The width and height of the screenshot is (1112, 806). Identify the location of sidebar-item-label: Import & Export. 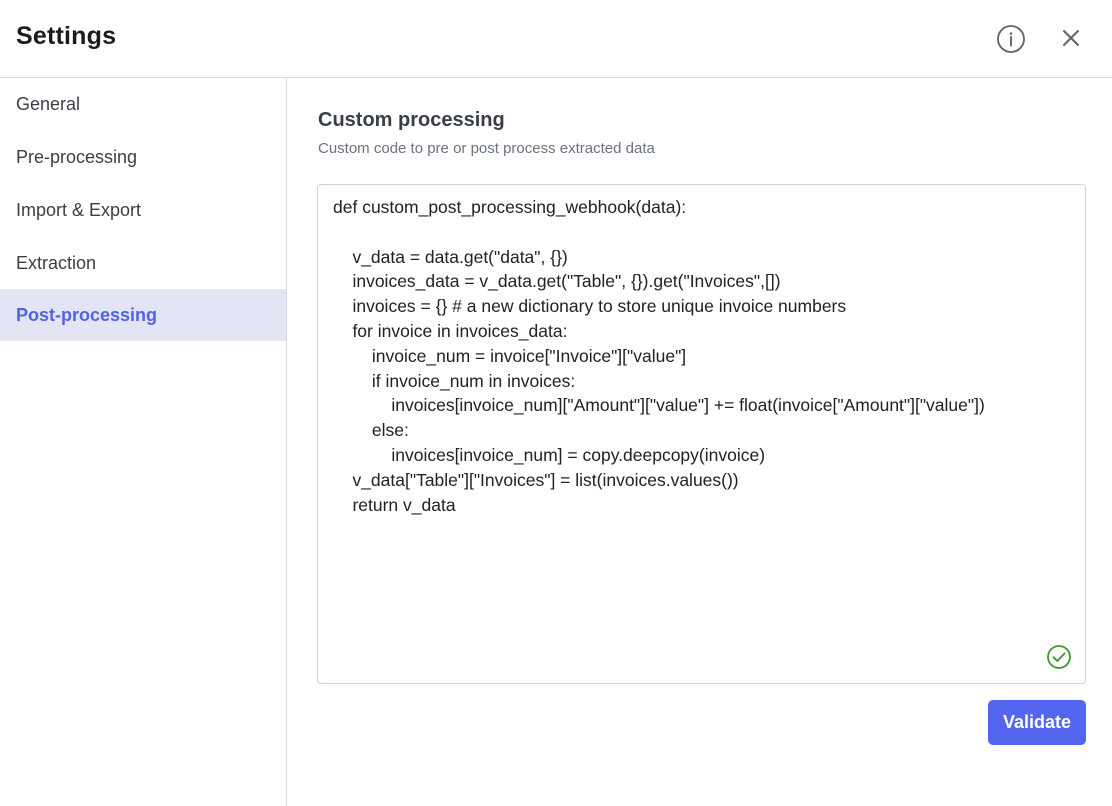
(79, 209).